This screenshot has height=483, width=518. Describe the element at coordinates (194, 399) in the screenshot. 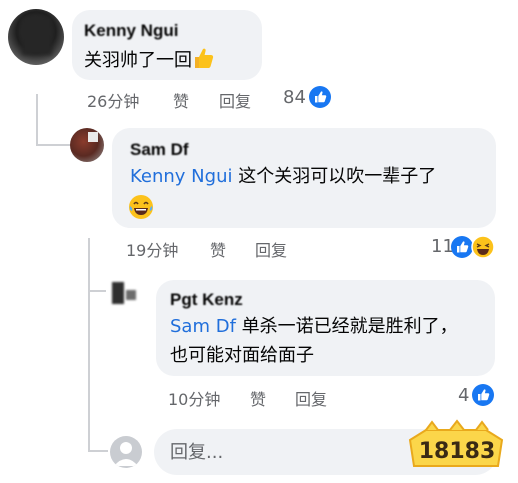

I see `comment-time: 10分钟` at that location.